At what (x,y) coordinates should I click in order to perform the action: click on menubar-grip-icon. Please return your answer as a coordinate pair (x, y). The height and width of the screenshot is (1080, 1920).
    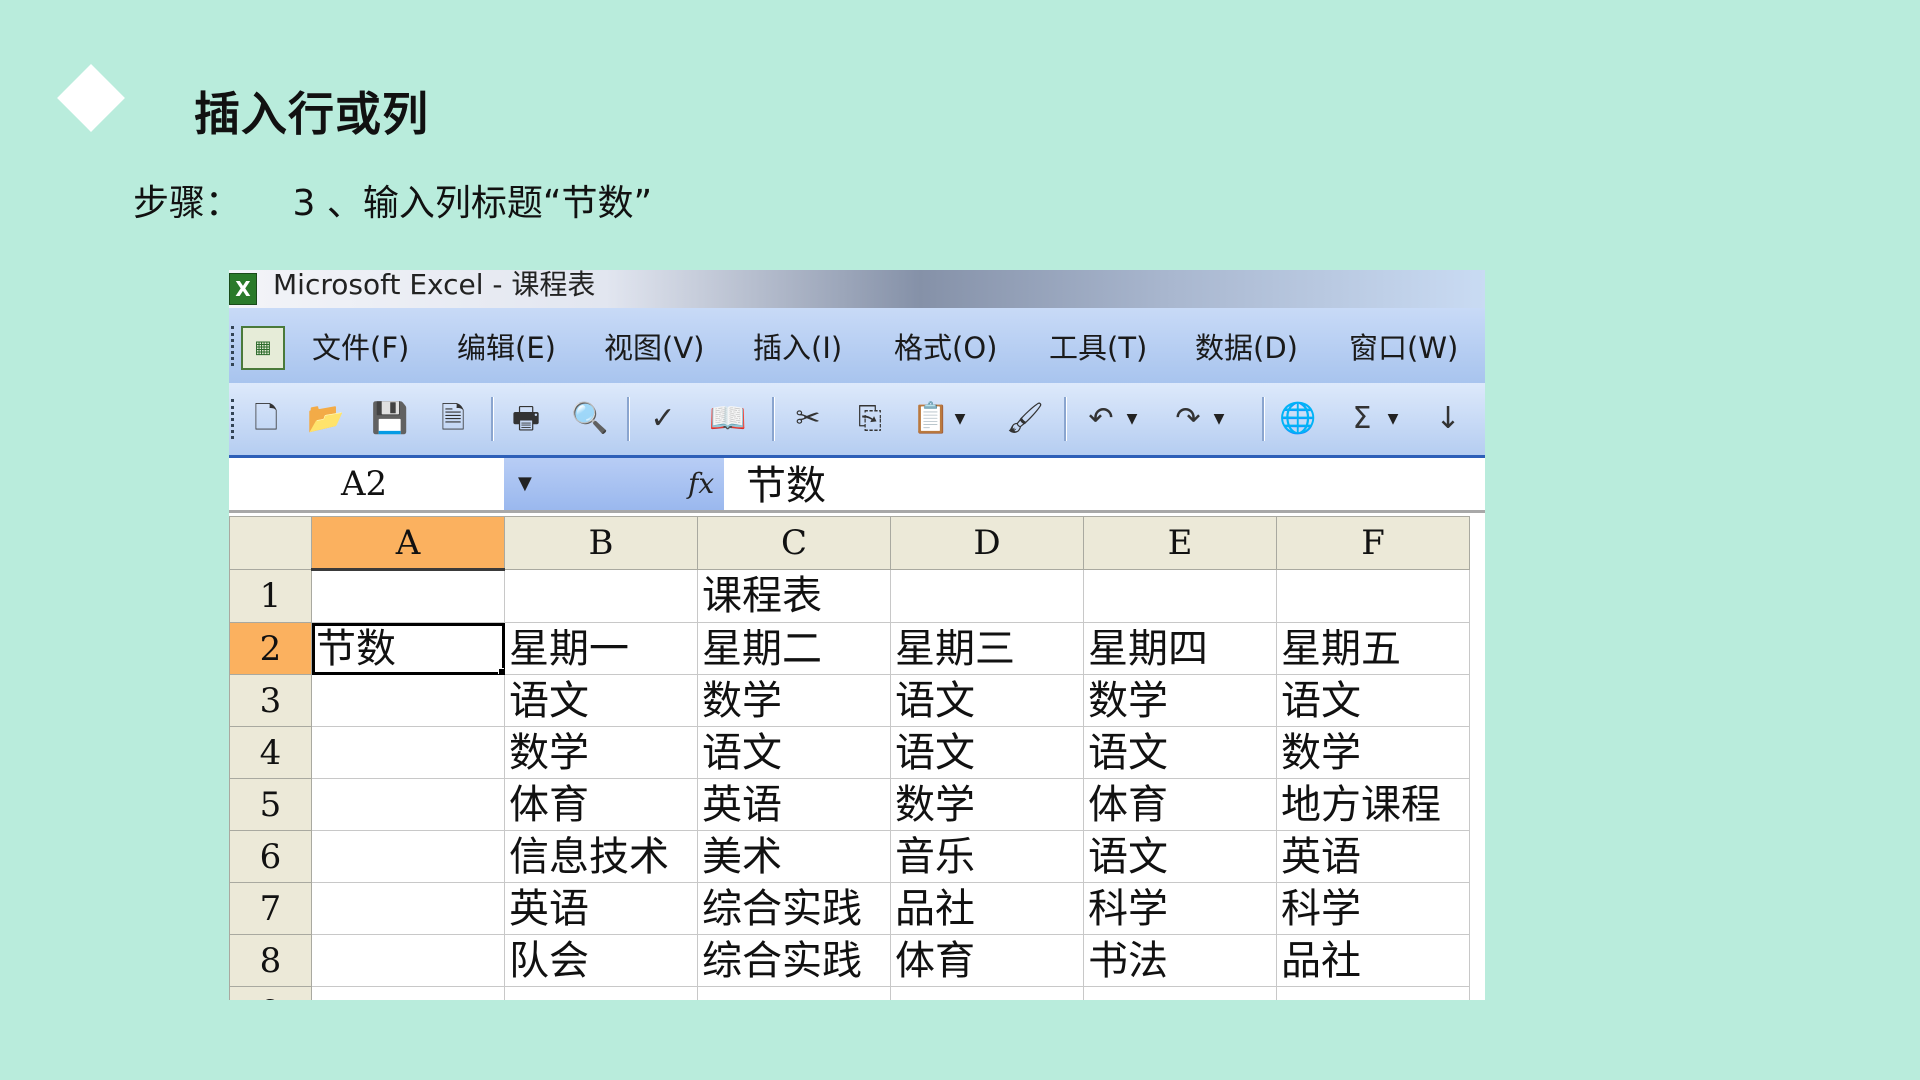
    Looking at the image, I should click on (234, 346).